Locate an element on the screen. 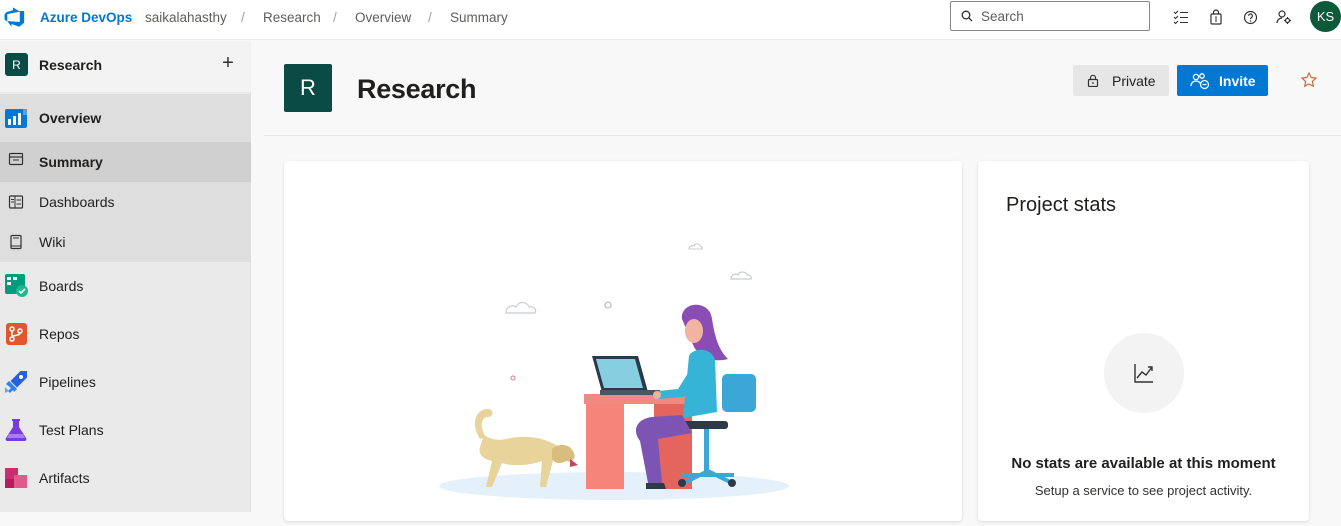 The height and width of the screenshot is (526, 1341). person-at-desk-illustration is located at coordinates (614, 371).